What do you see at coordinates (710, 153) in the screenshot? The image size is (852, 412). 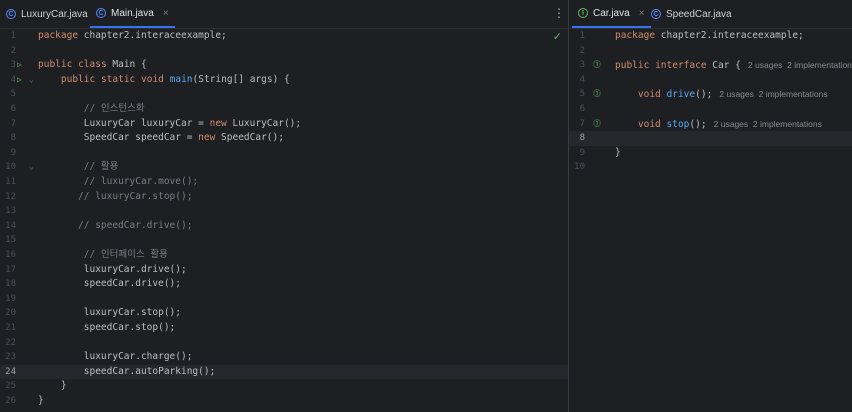 I see `code-line: 9}` at bounding box center [710, 153].